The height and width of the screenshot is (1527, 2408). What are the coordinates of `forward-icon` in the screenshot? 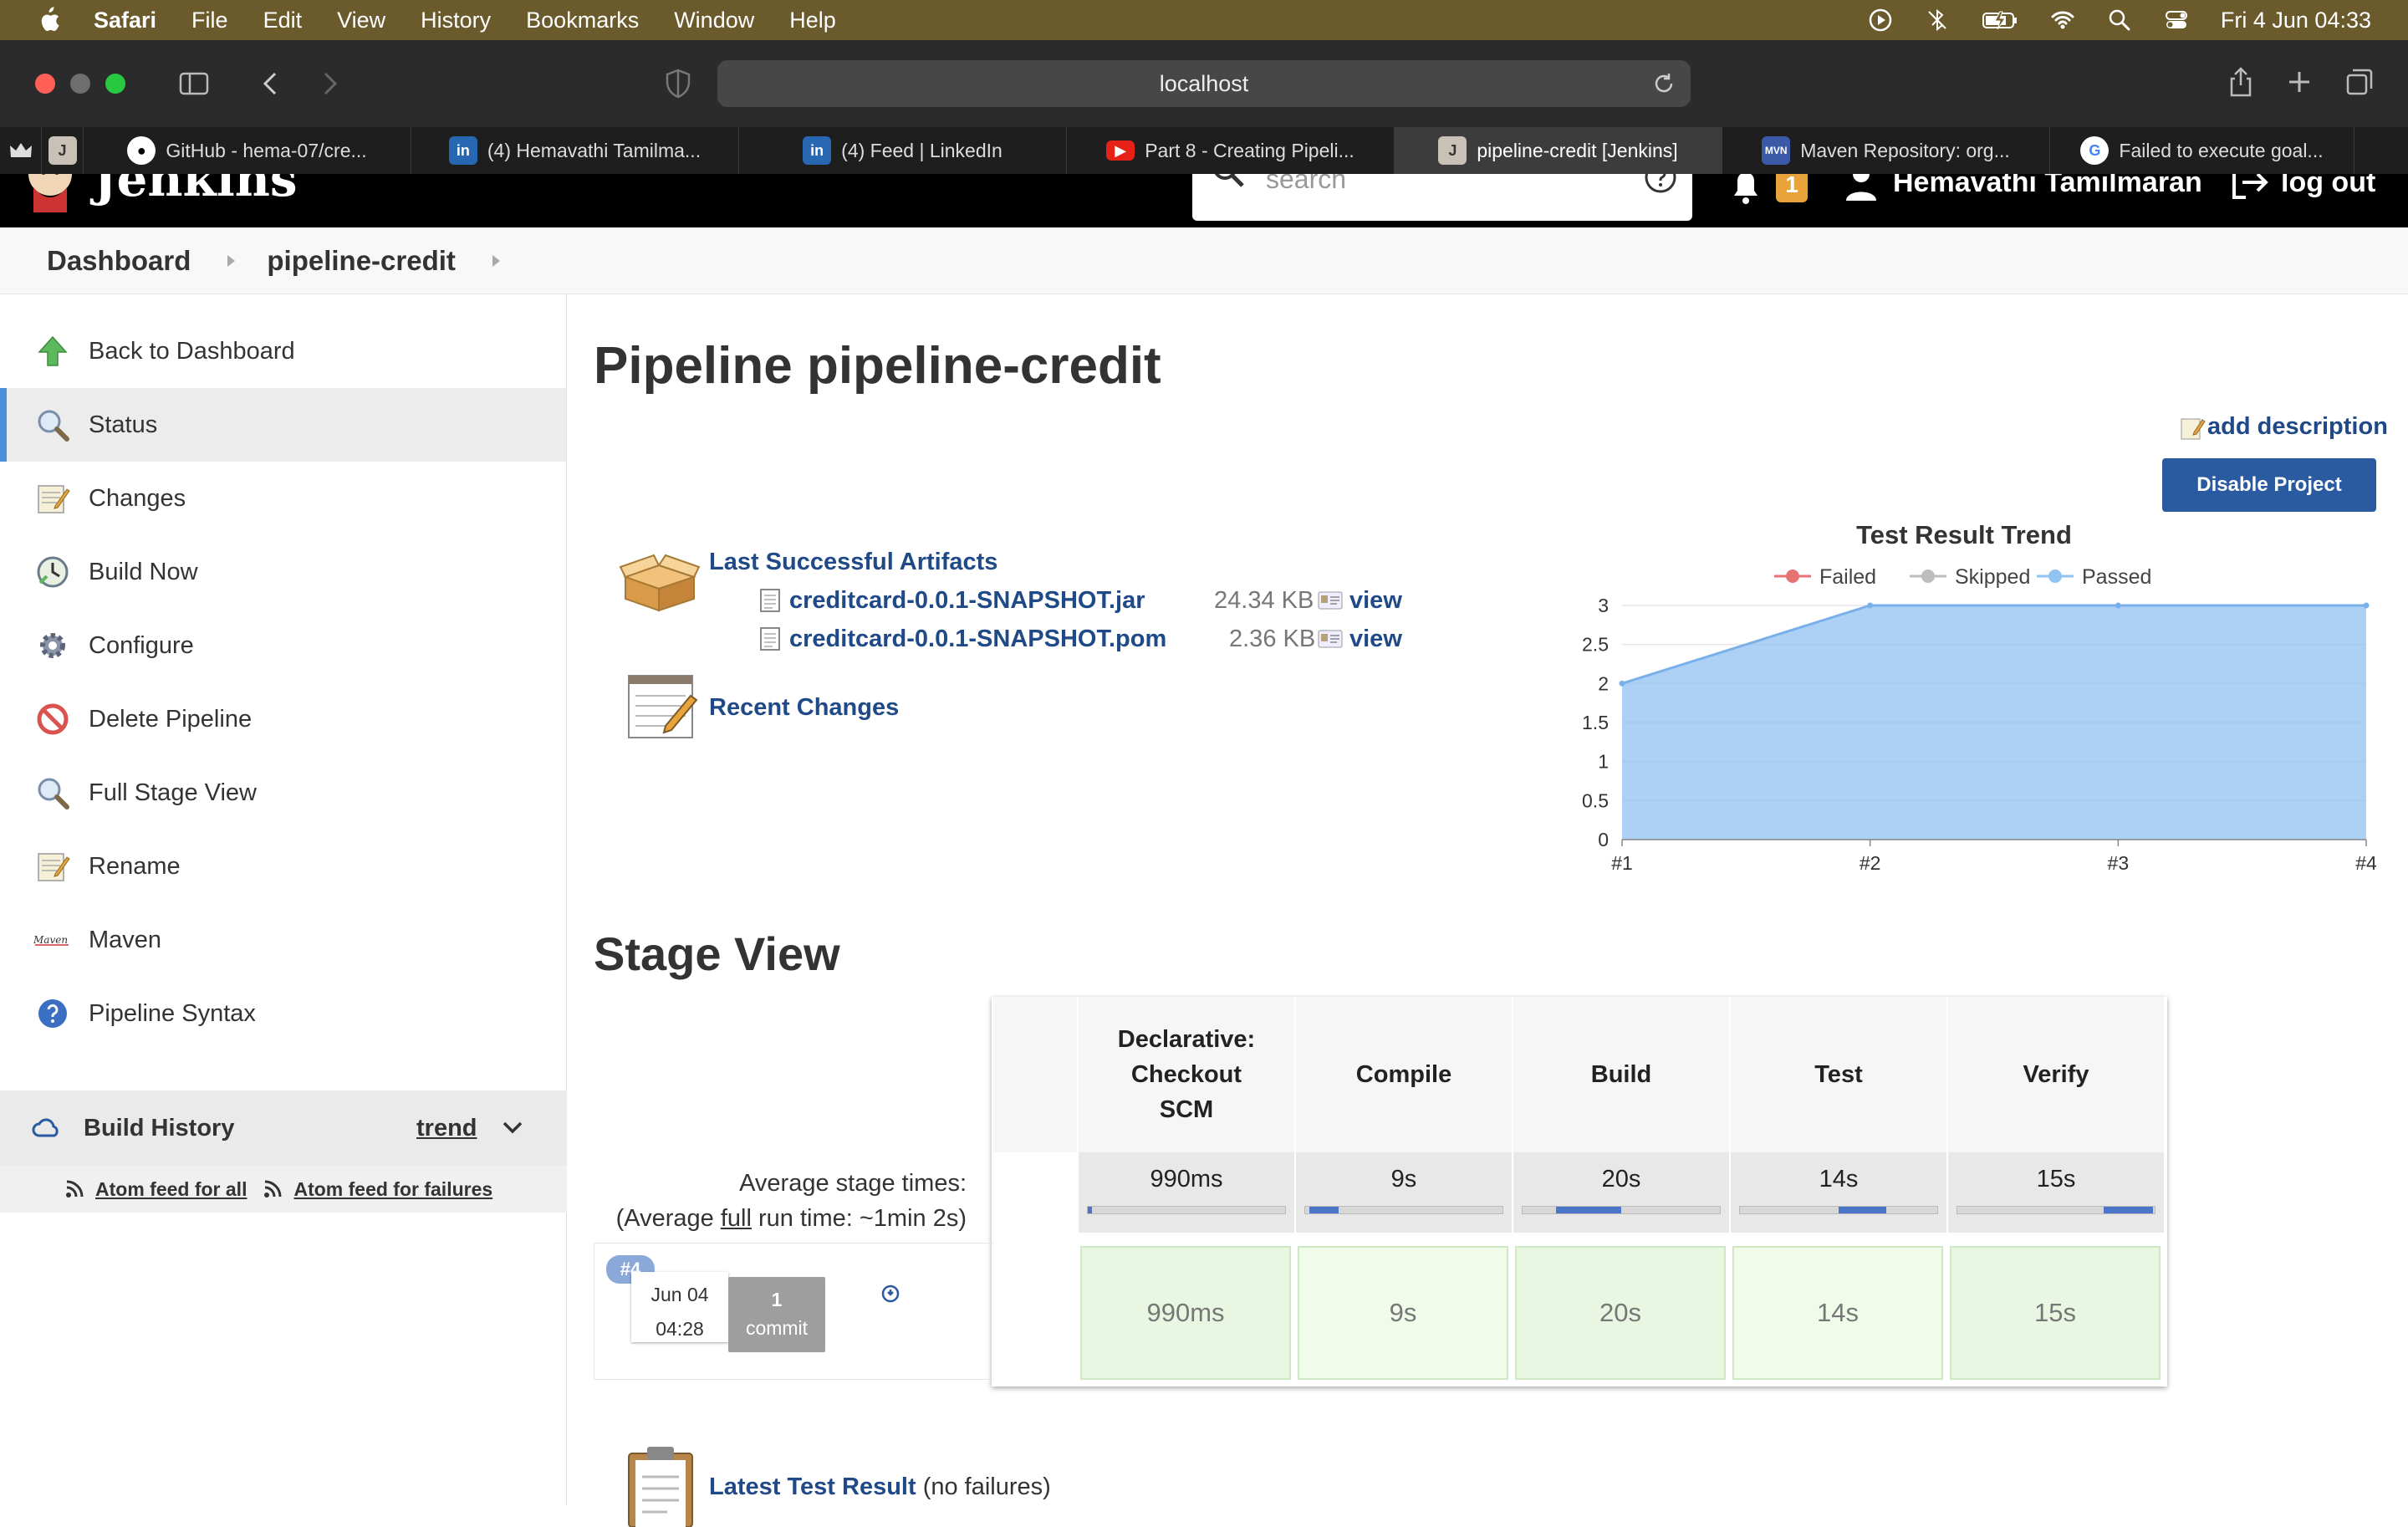 It's located at (330, 84).